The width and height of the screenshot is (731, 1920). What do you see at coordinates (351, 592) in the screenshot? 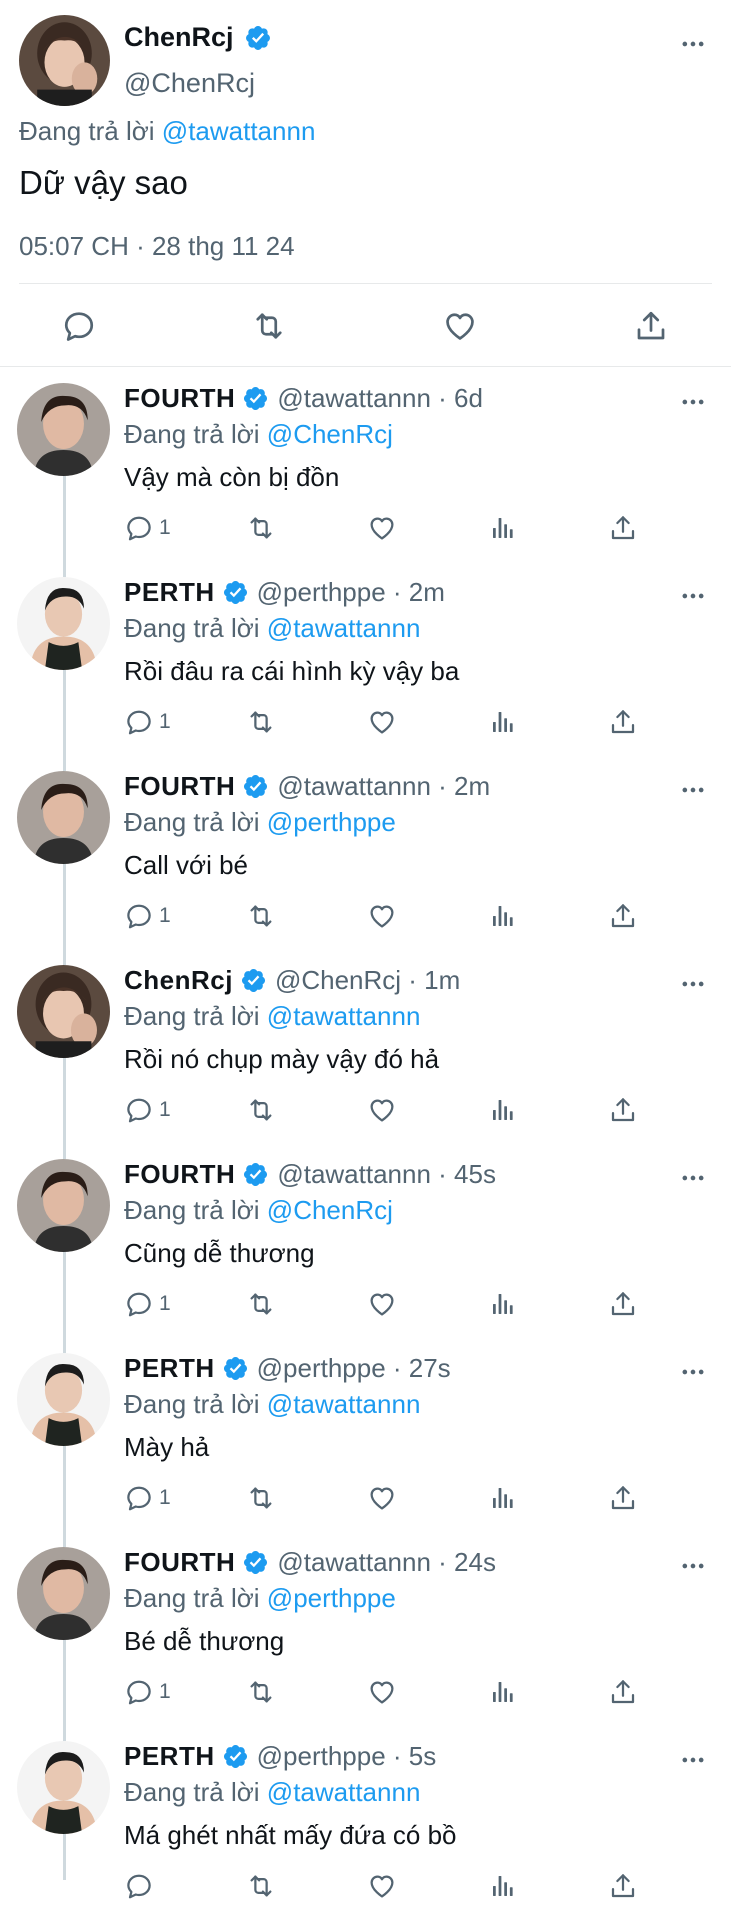
I see `author-handle-time: @perthppe · 2m` at bounding box center [351, 592].